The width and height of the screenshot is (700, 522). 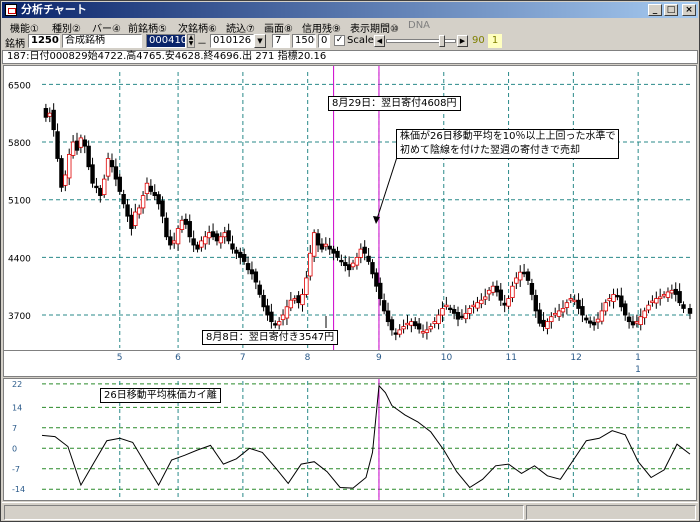 What do you see at coordinates (19, 202) in the screenshot?
I see `price-tick-label: 5100` at bounding box center [19, 202].